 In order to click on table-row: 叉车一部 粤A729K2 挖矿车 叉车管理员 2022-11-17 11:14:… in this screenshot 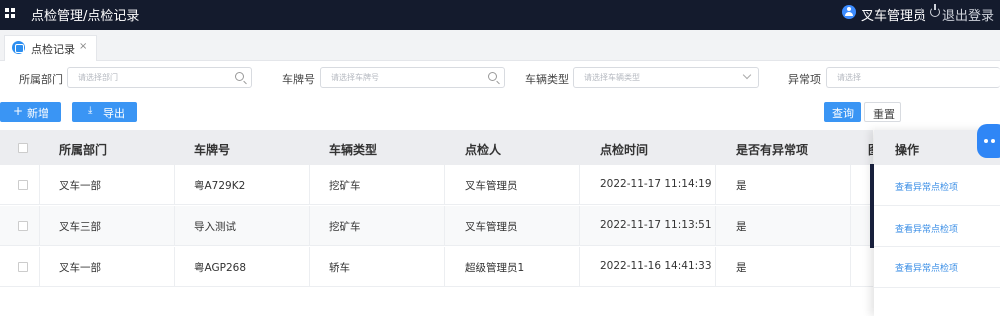, I will do `click(436, 185)`.